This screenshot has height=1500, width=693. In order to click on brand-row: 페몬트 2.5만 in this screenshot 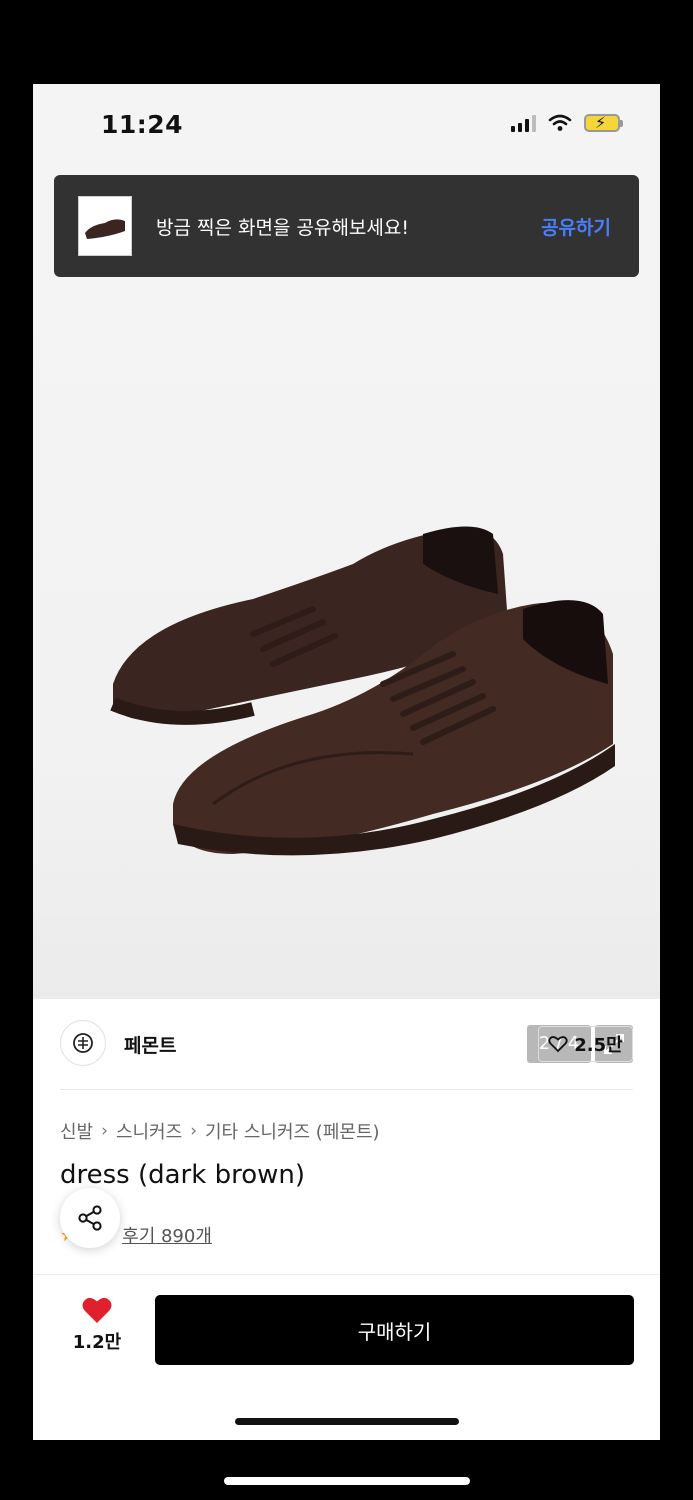, I will do `click(346, 1050)`.